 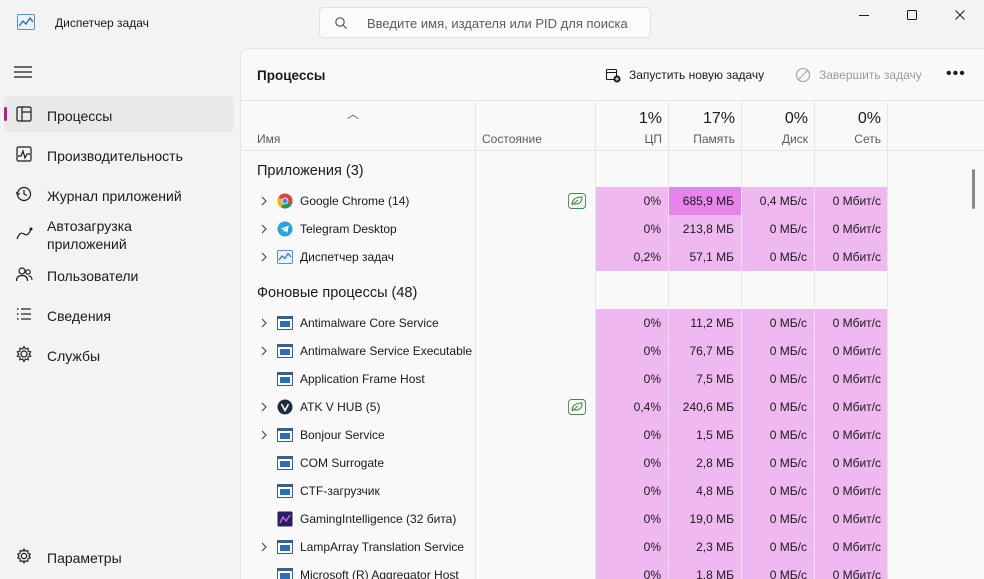 What do you see at coordinates (355, 201) in the screenshot?
I see `process-name: Google Chrome (14)` at bounding box center [355, 201].